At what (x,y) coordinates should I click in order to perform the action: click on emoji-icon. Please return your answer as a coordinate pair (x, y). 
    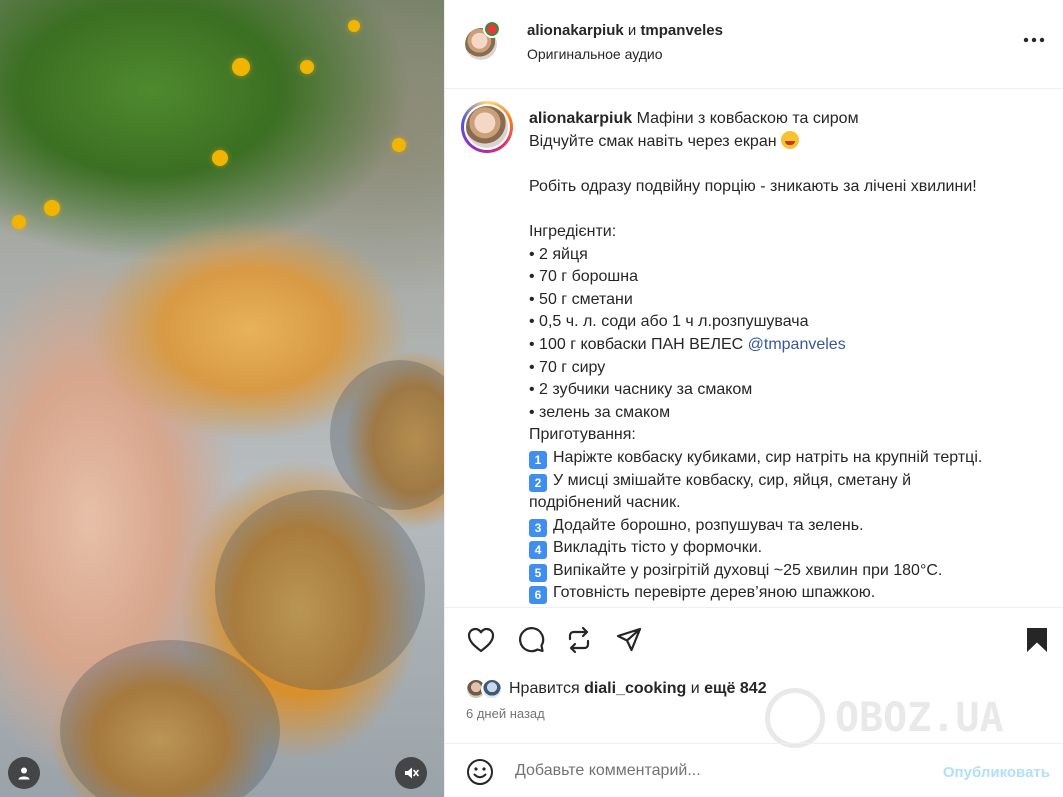
    Looking at the image, I should click on (480, 772).